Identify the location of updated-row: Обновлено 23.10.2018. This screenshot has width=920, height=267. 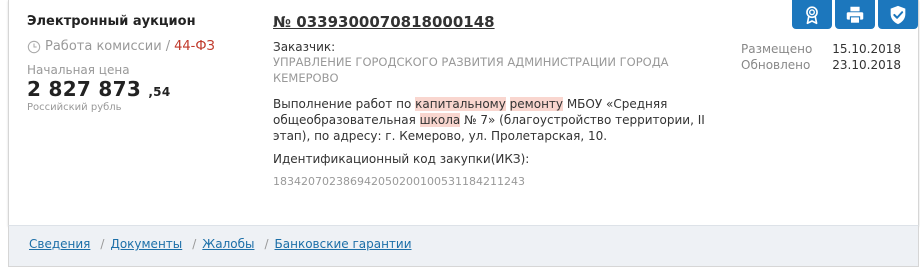
(821, 65).